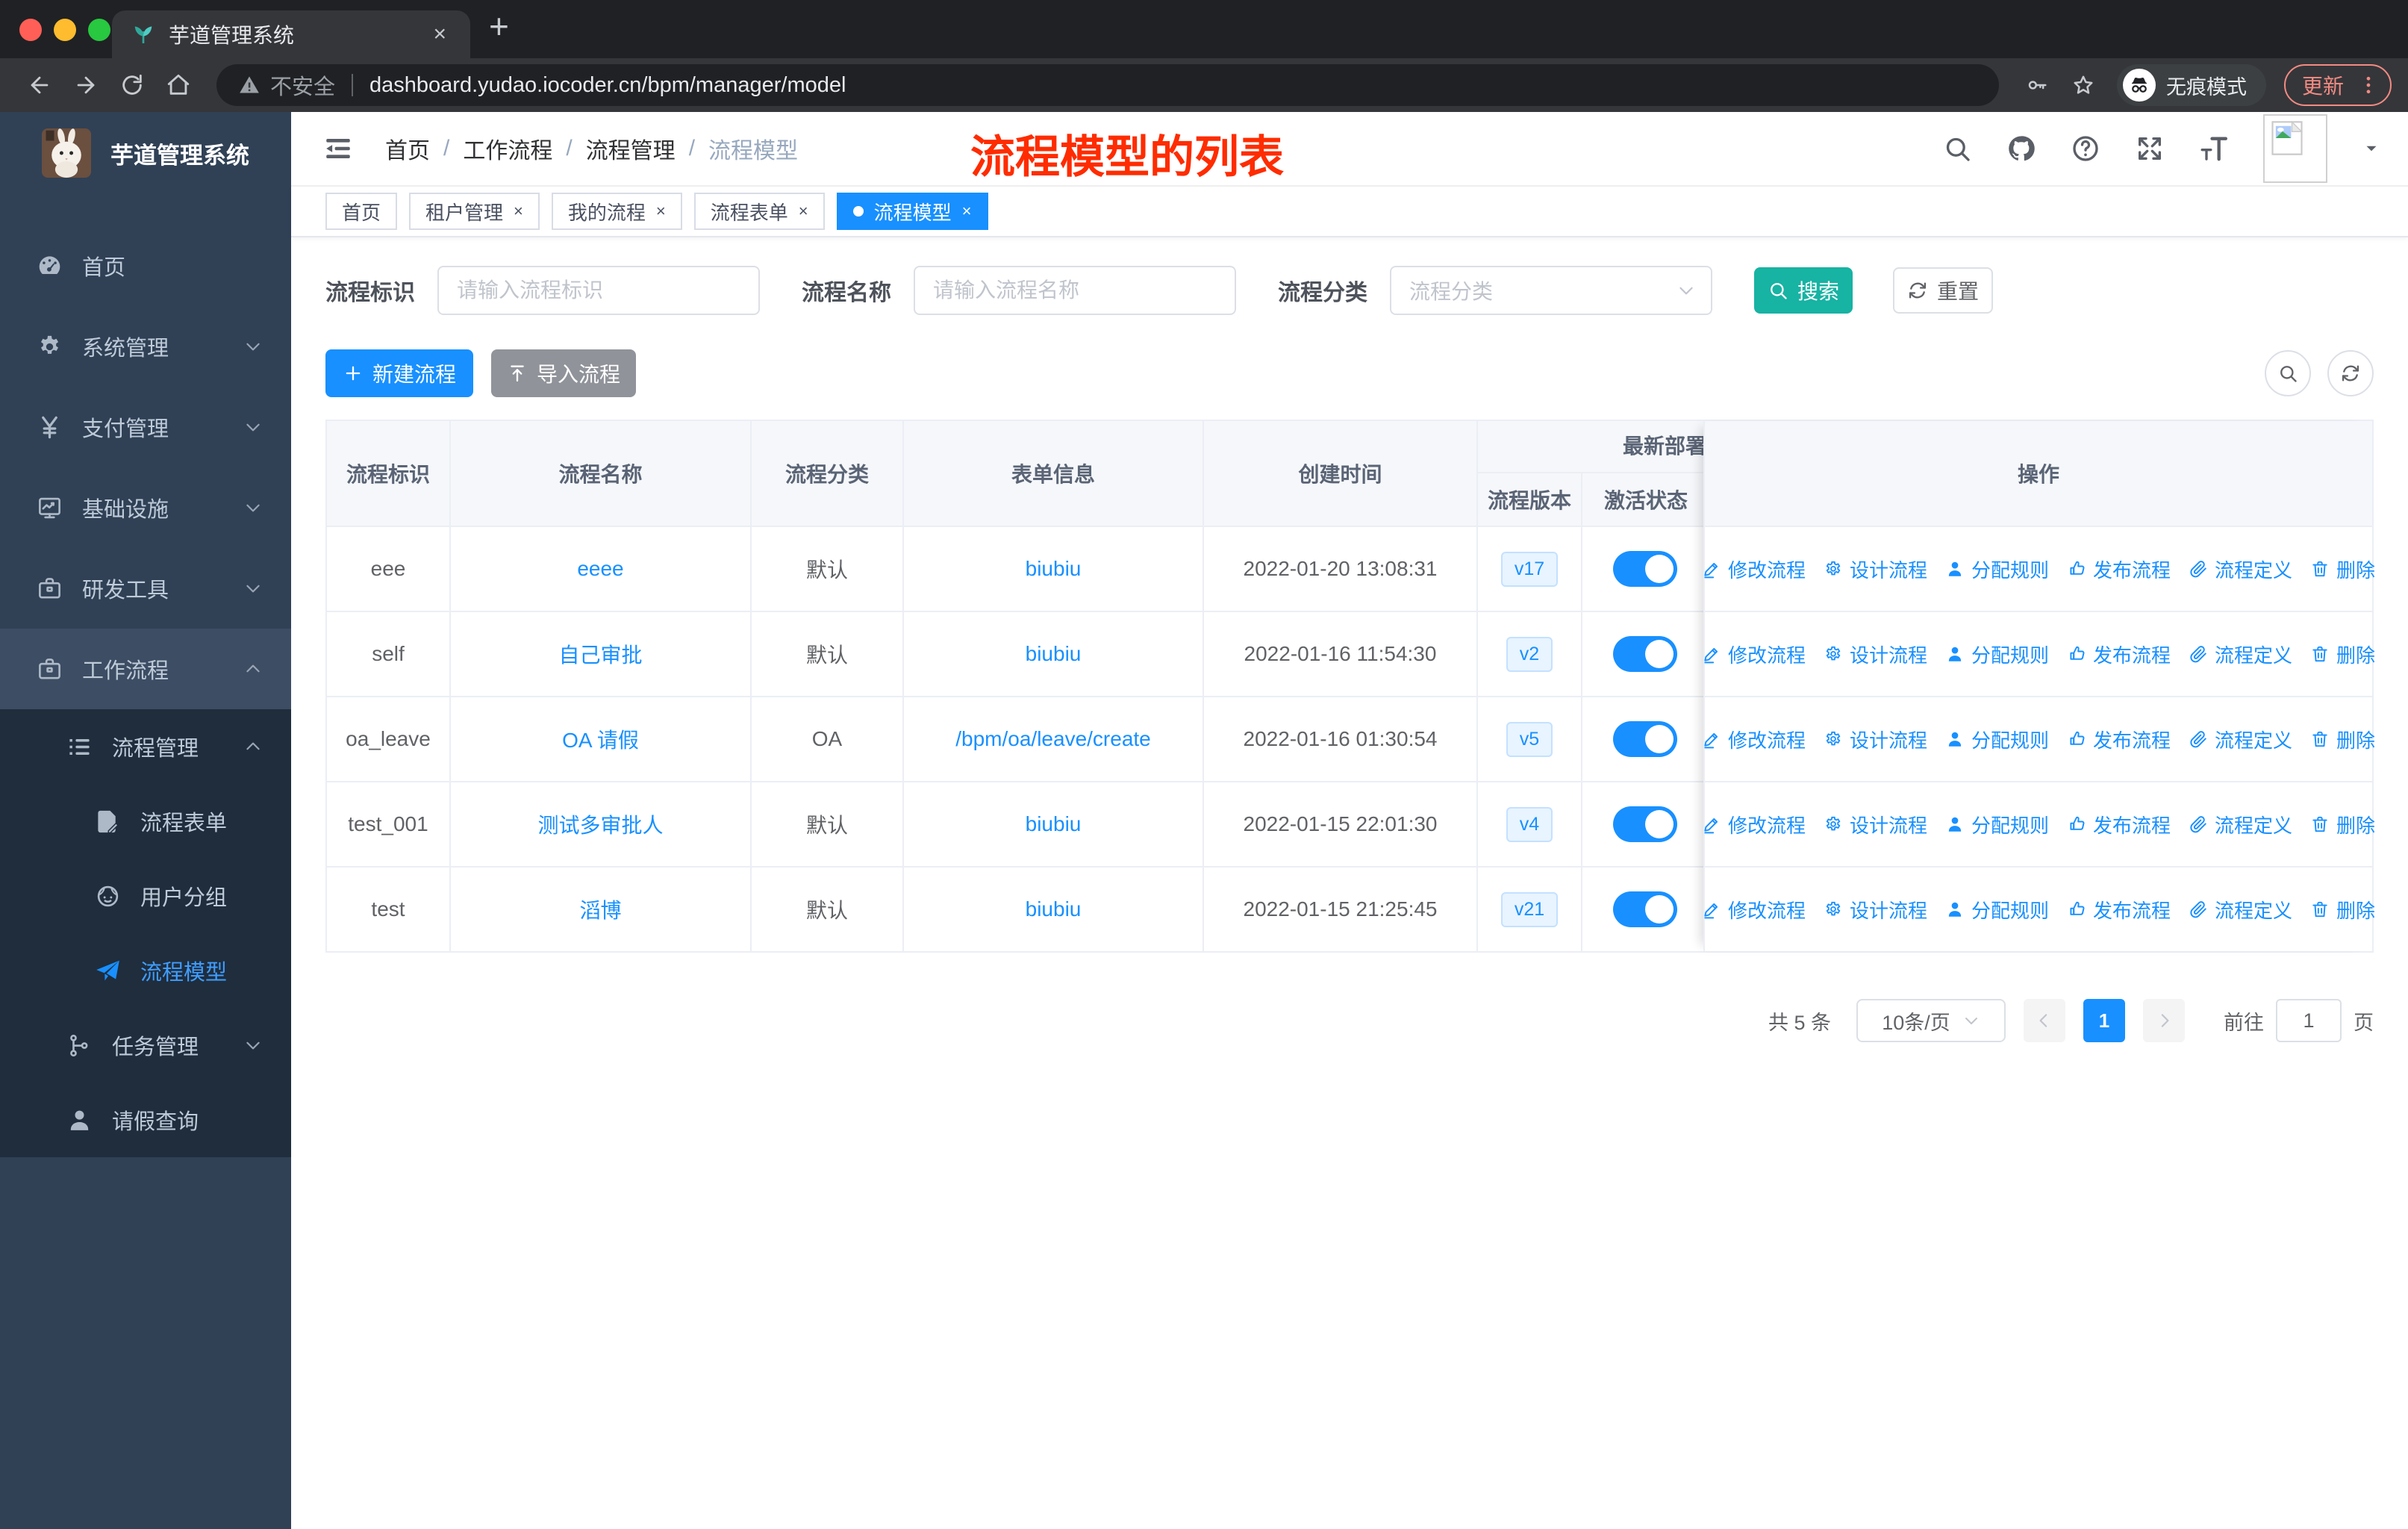 Image resolution: width=2408 pixels, height=1529 pixels. What do you see at coordinates (2044, 1021) in the screenshot?
I see `prev-page-button` at bounding box center [2044, 1021].